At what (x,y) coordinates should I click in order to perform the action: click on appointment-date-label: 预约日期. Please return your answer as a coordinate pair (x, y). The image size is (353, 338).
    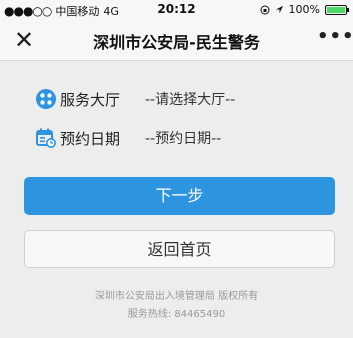
    Looking at the image, I should click on (90, 138).